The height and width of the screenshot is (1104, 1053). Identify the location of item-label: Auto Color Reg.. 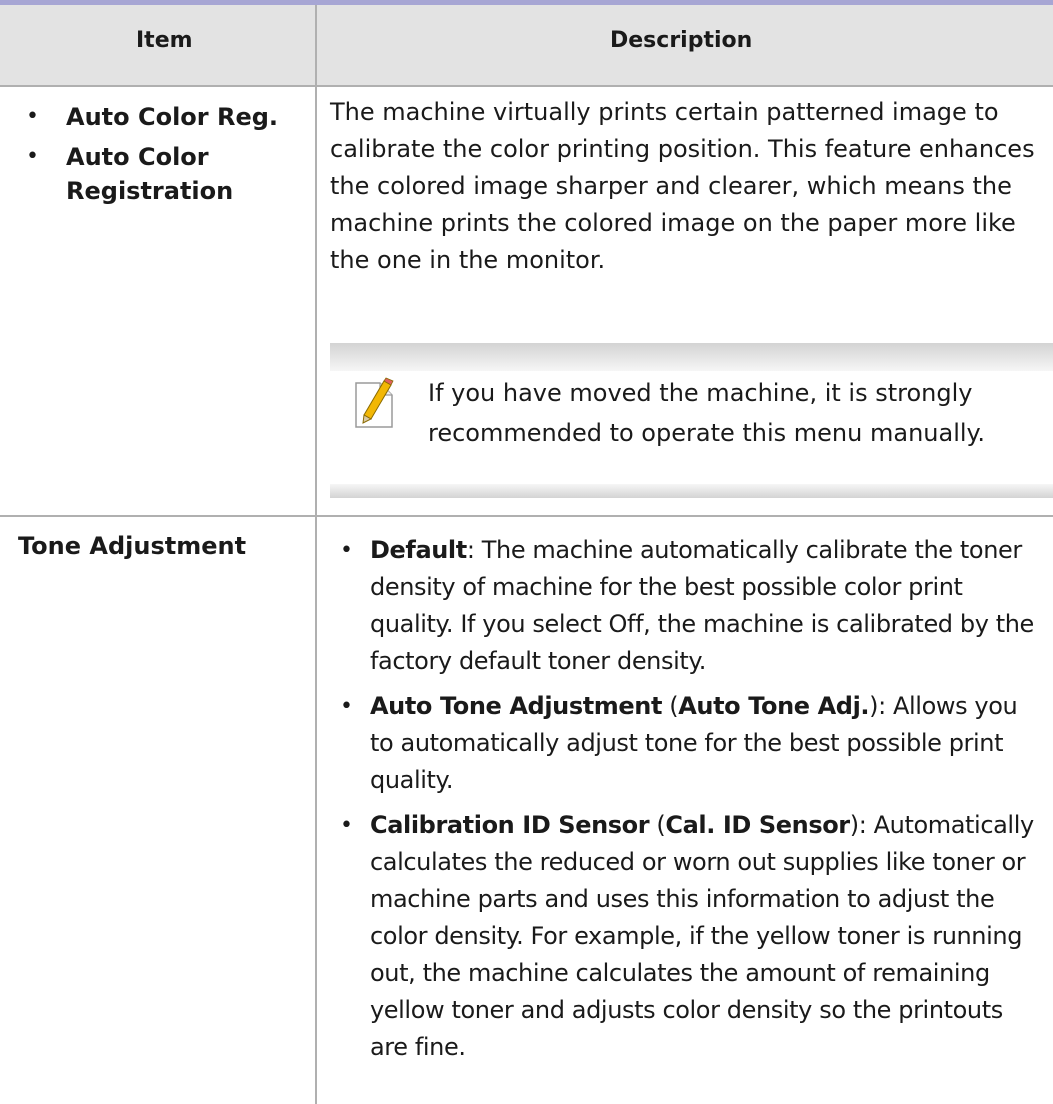
(172, 117).